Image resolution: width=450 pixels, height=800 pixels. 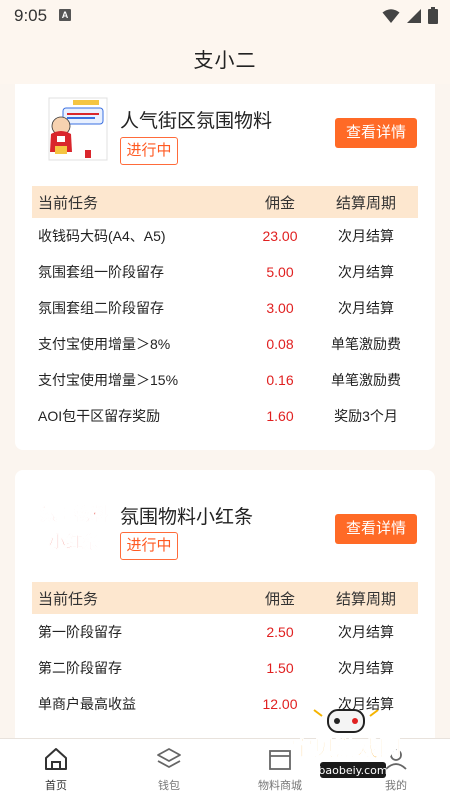 What do you see at coordinates (187, 517) in the screenshot?
I see `campaign-title: 氛围物料小红条` at bounding box center [187, 517].